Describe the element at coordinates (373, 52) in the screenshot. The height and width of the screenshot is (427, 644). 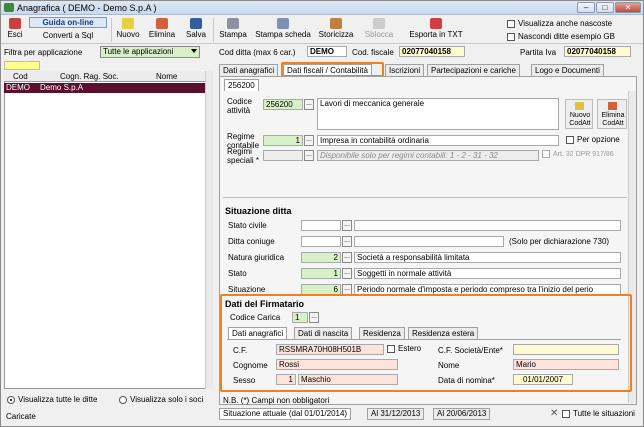
I see `cf-label: Cod. fiscale` at that location.